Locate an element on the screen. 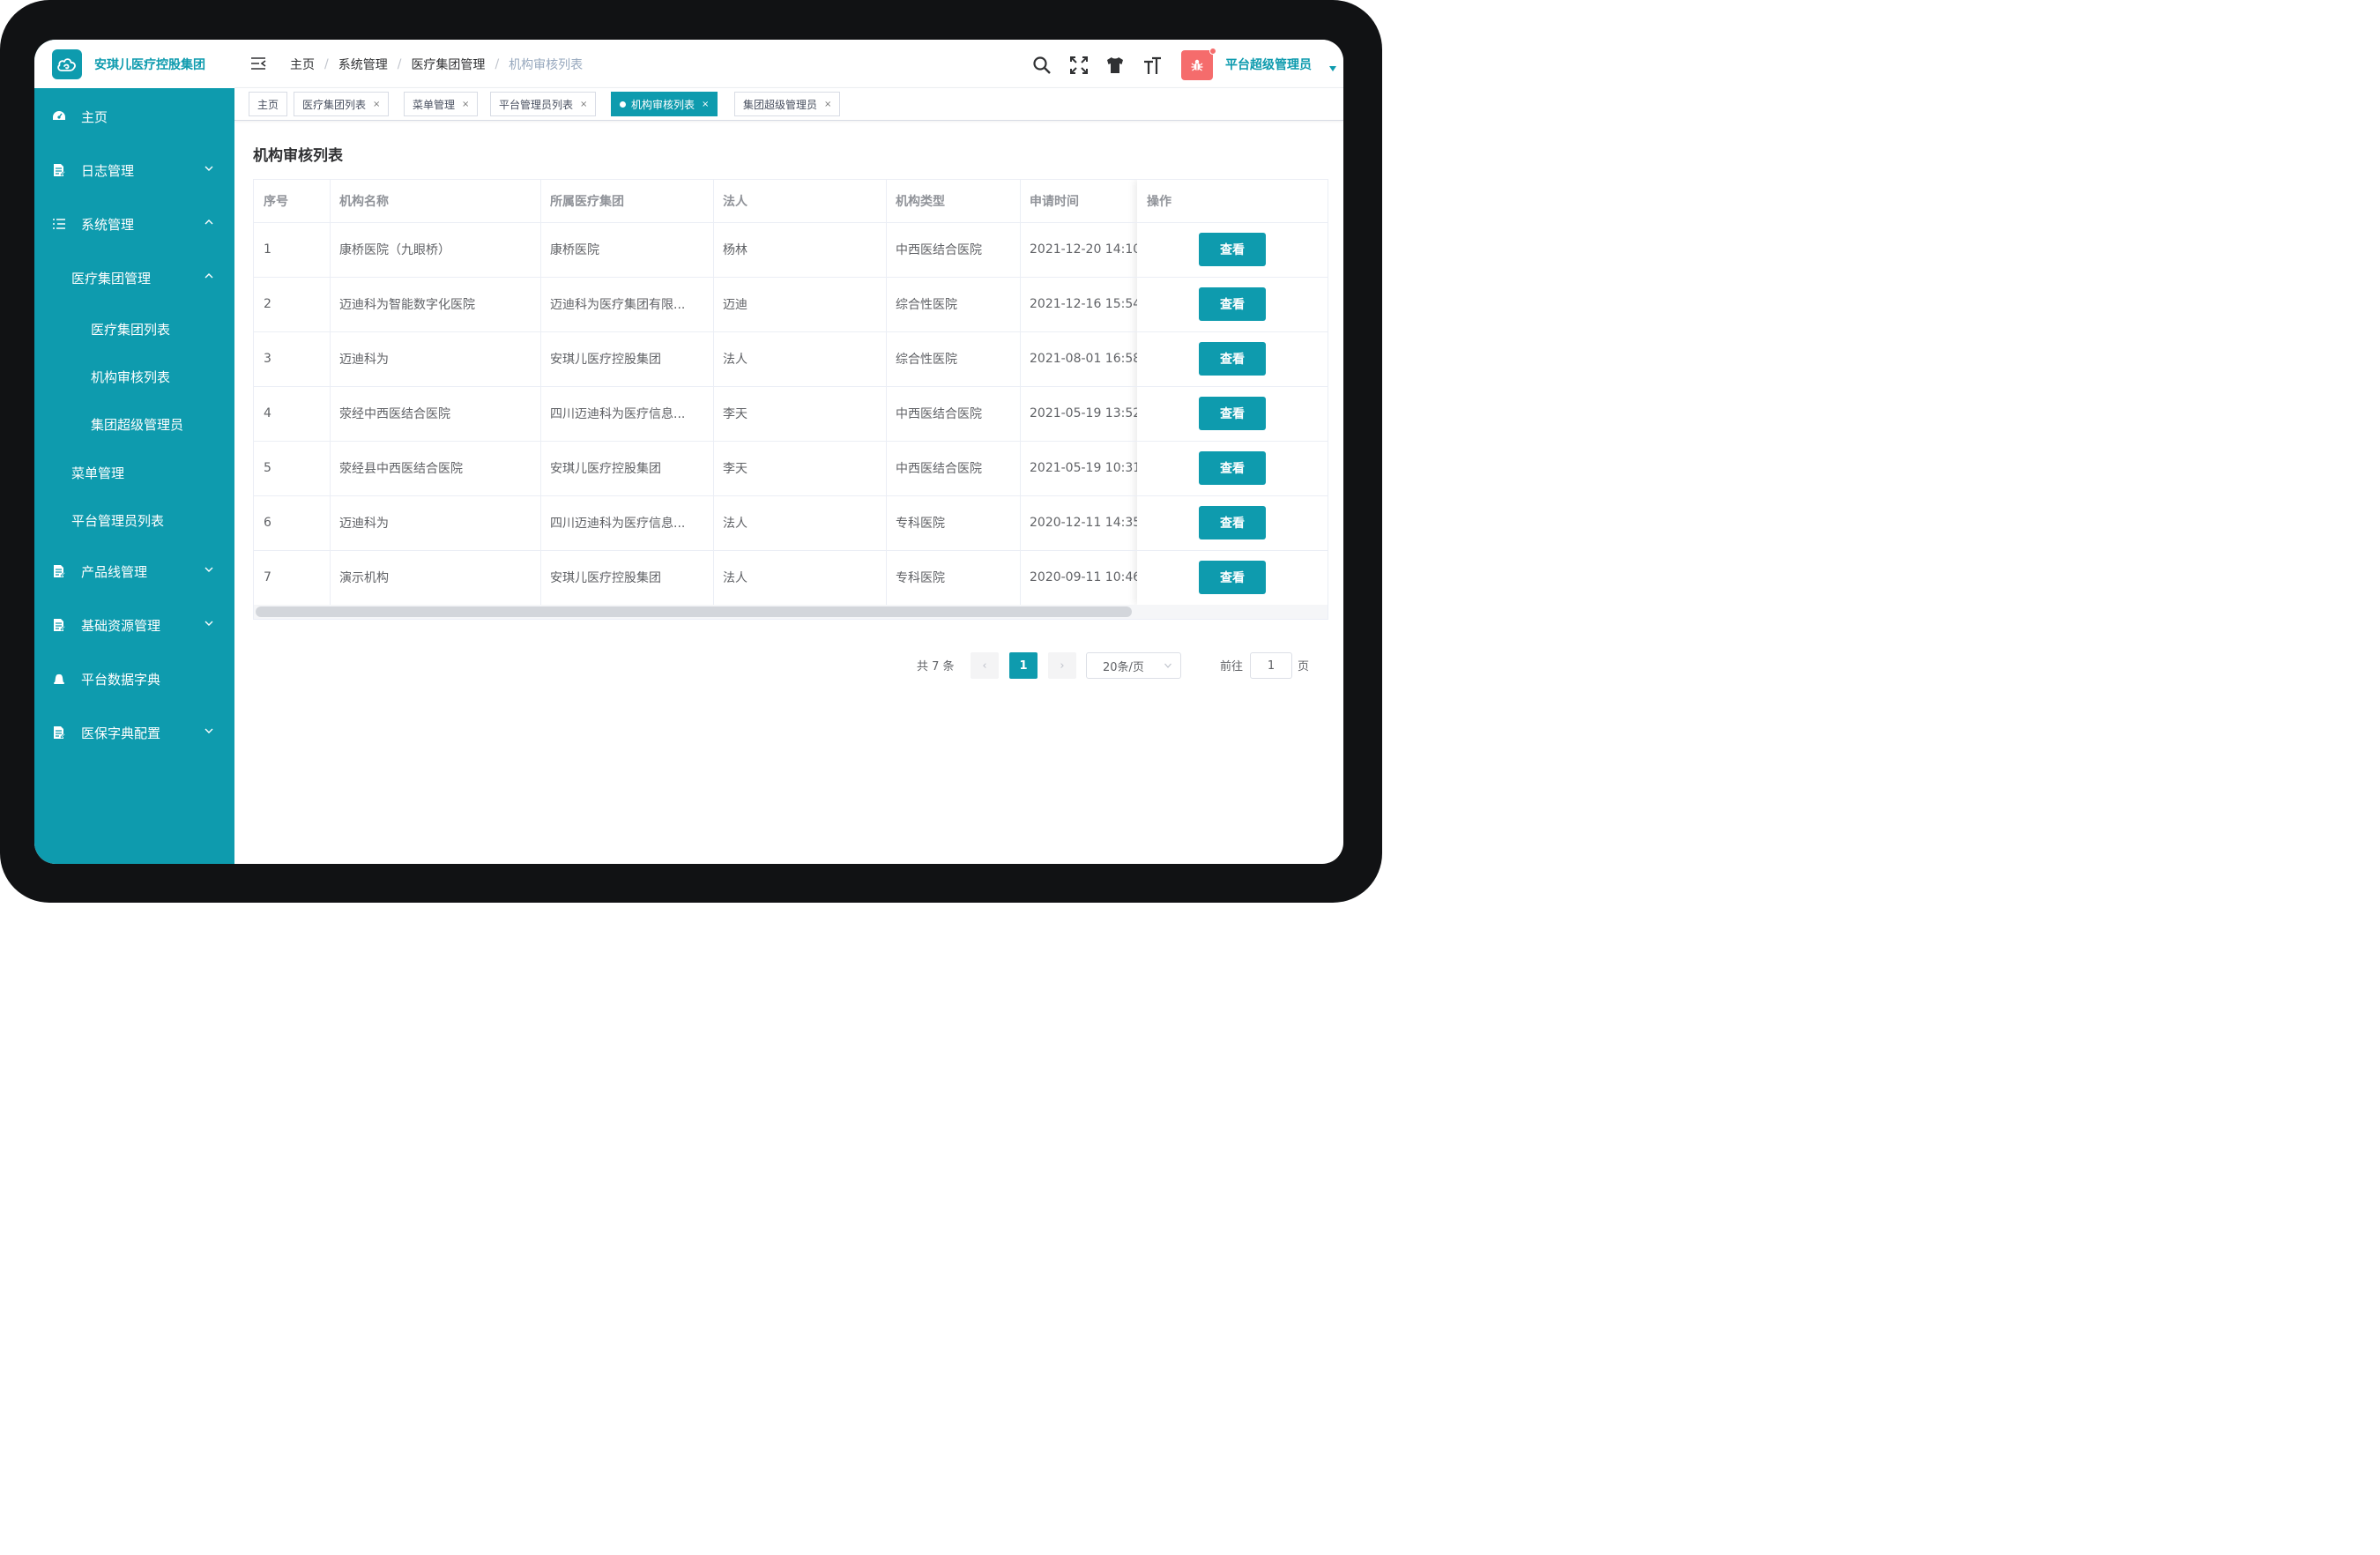  list-icon is located at coordinates (59, 224).